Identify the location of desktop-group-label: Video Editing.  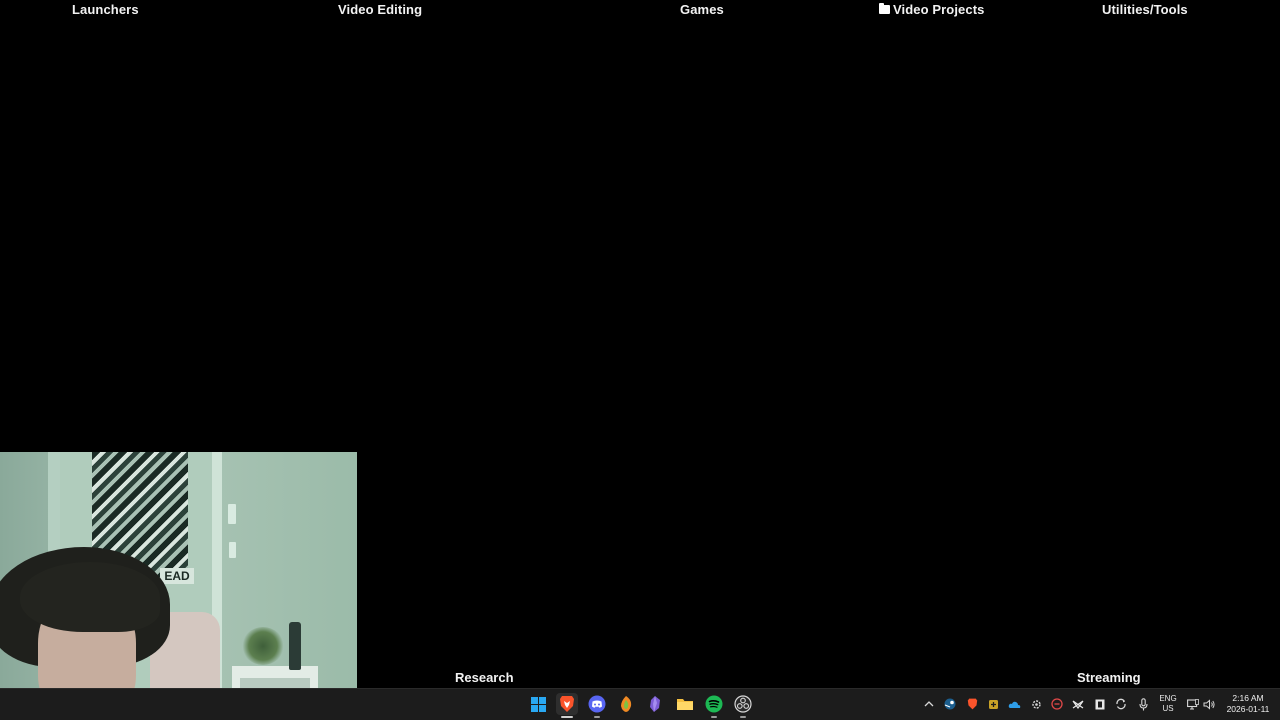
(380, 9).